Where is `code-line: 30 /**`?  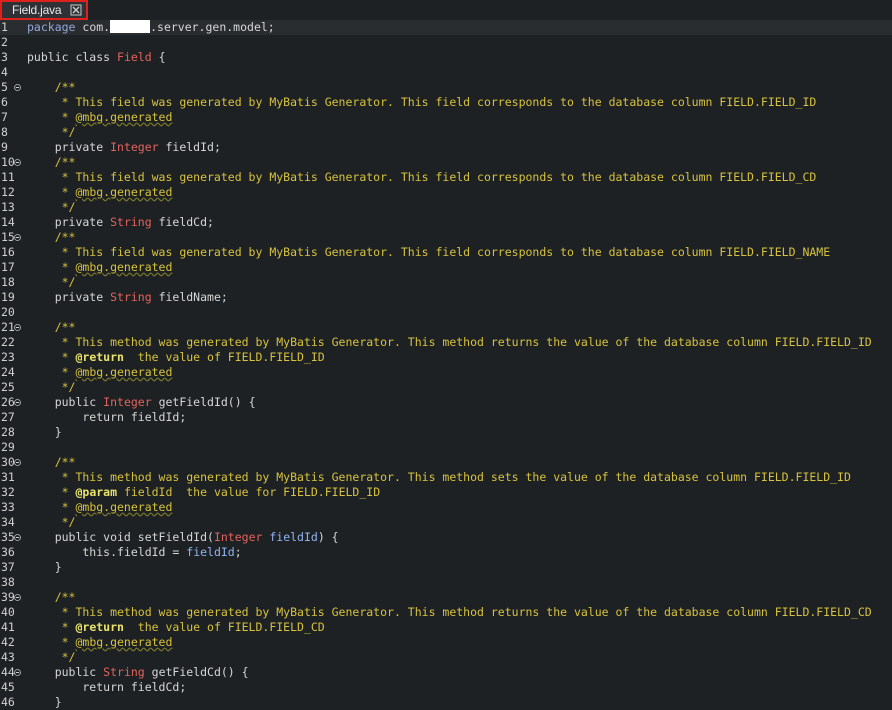 code-line: 30 /** is located at coordinates (446, 462).